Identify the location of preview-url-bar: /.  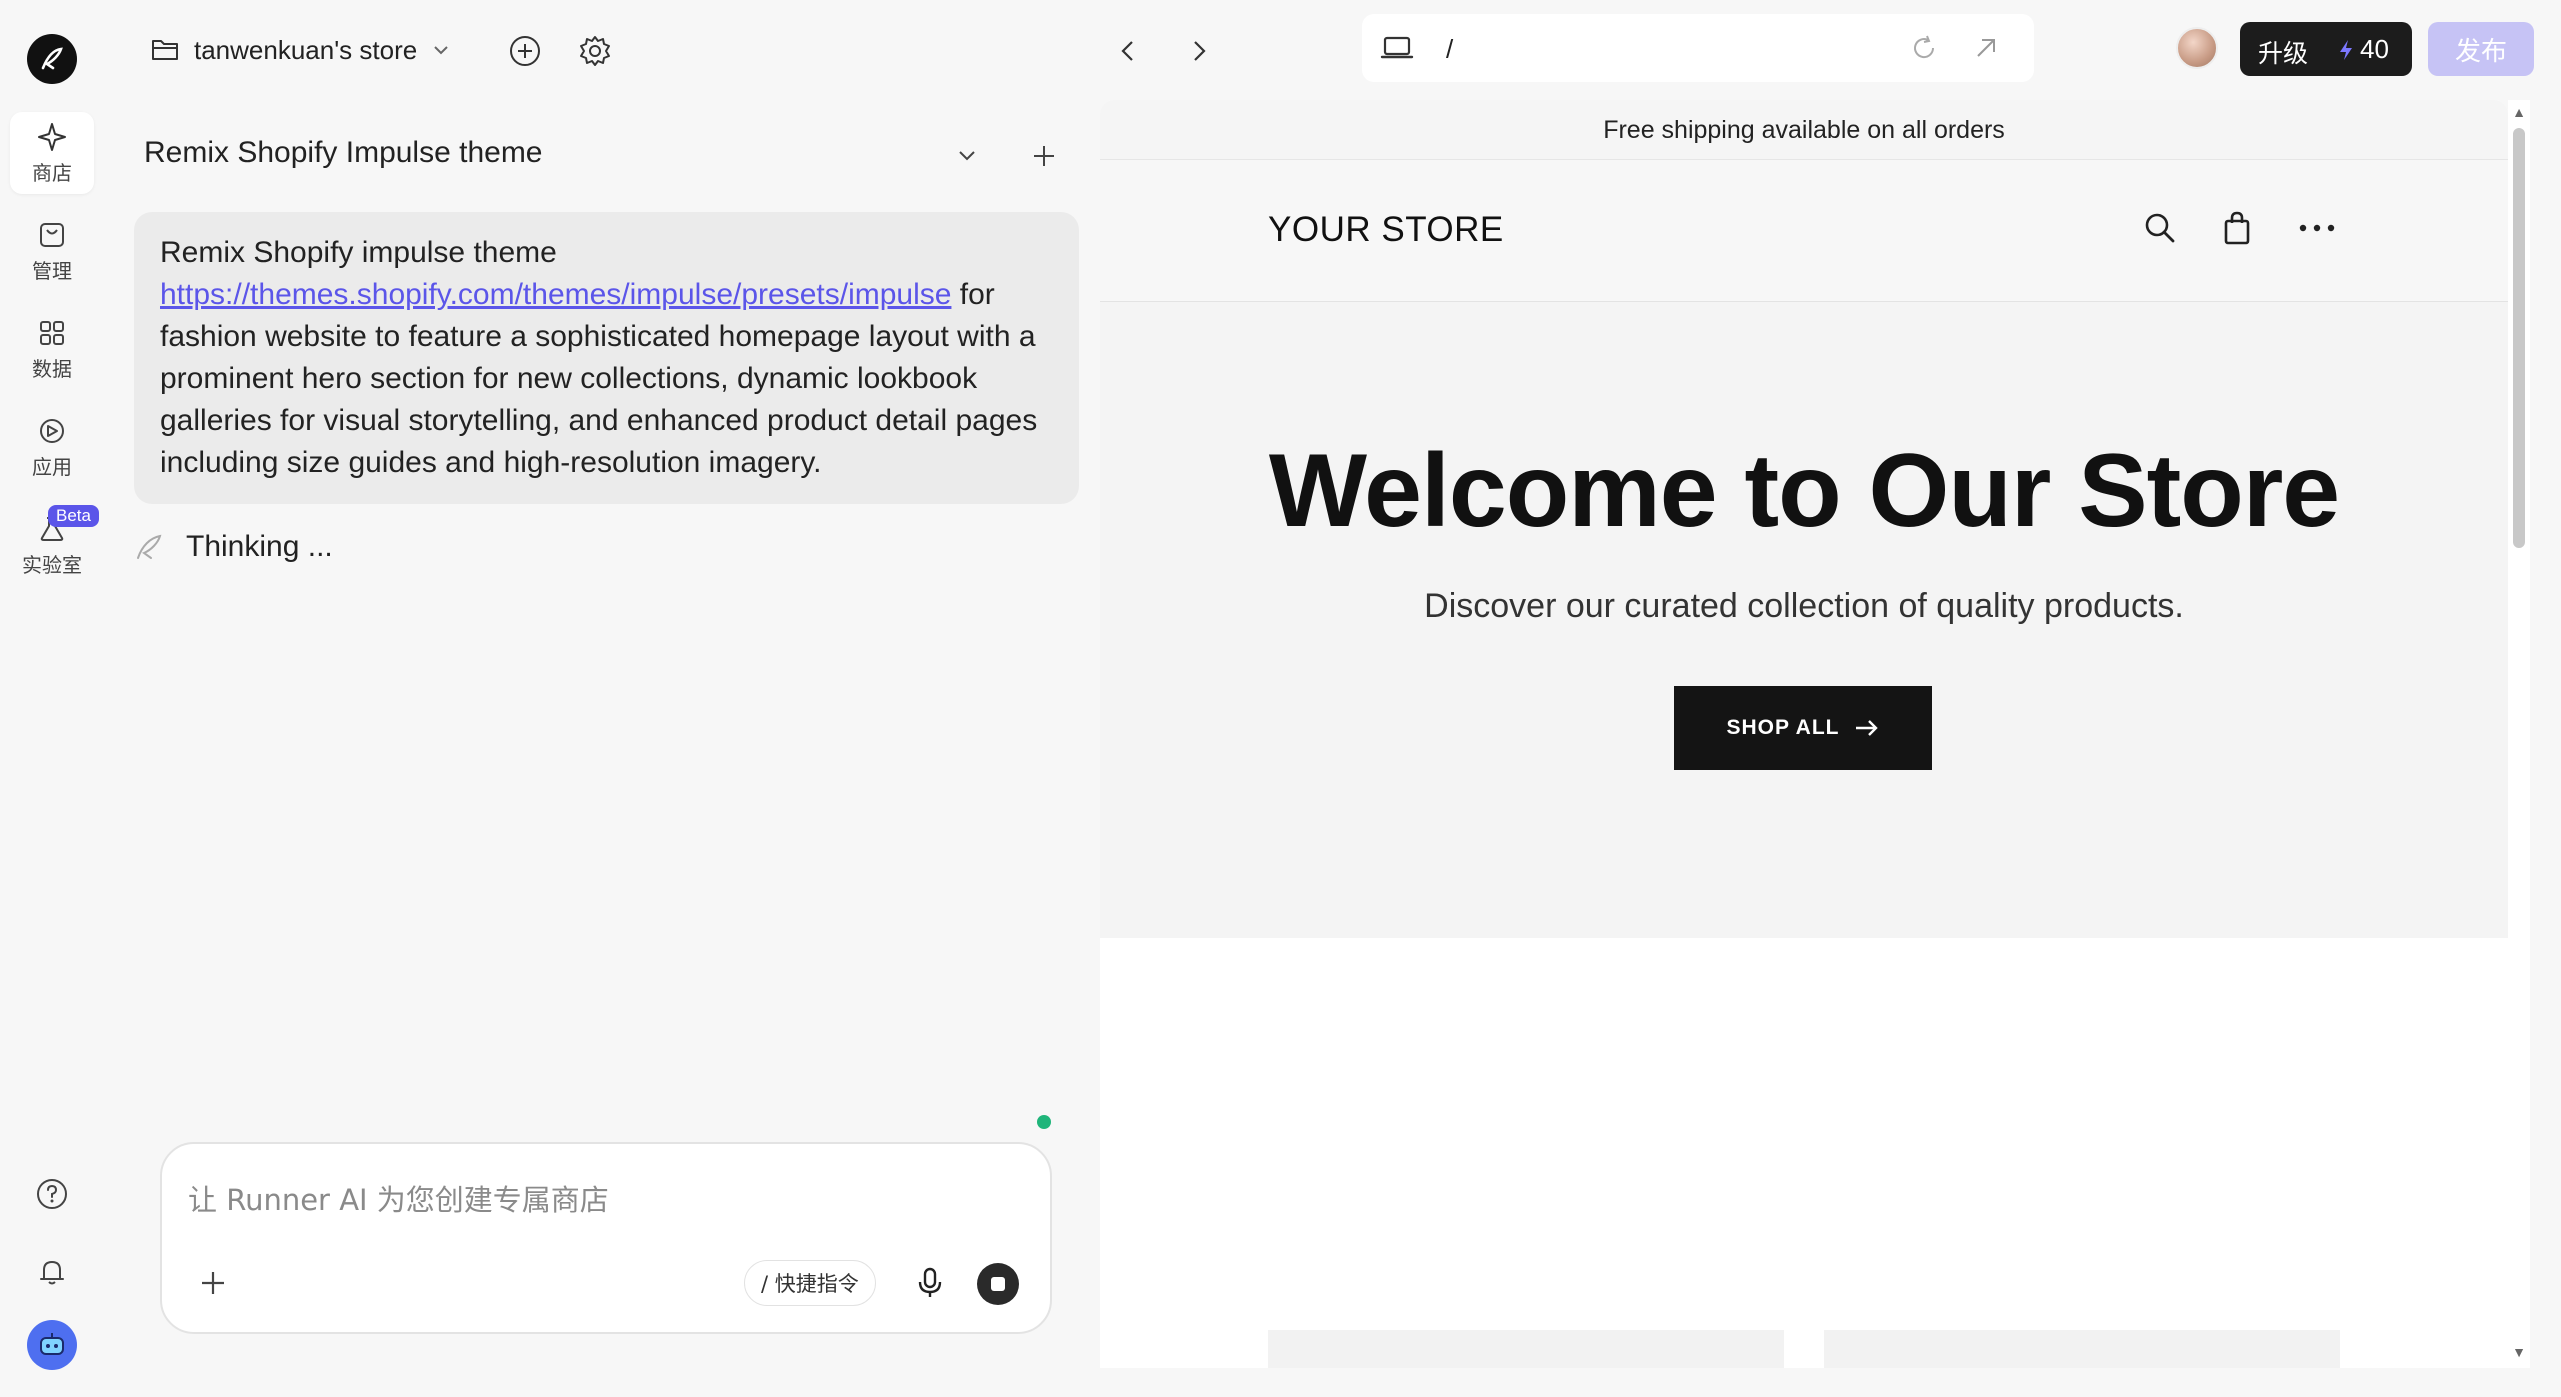
(1698, 48).